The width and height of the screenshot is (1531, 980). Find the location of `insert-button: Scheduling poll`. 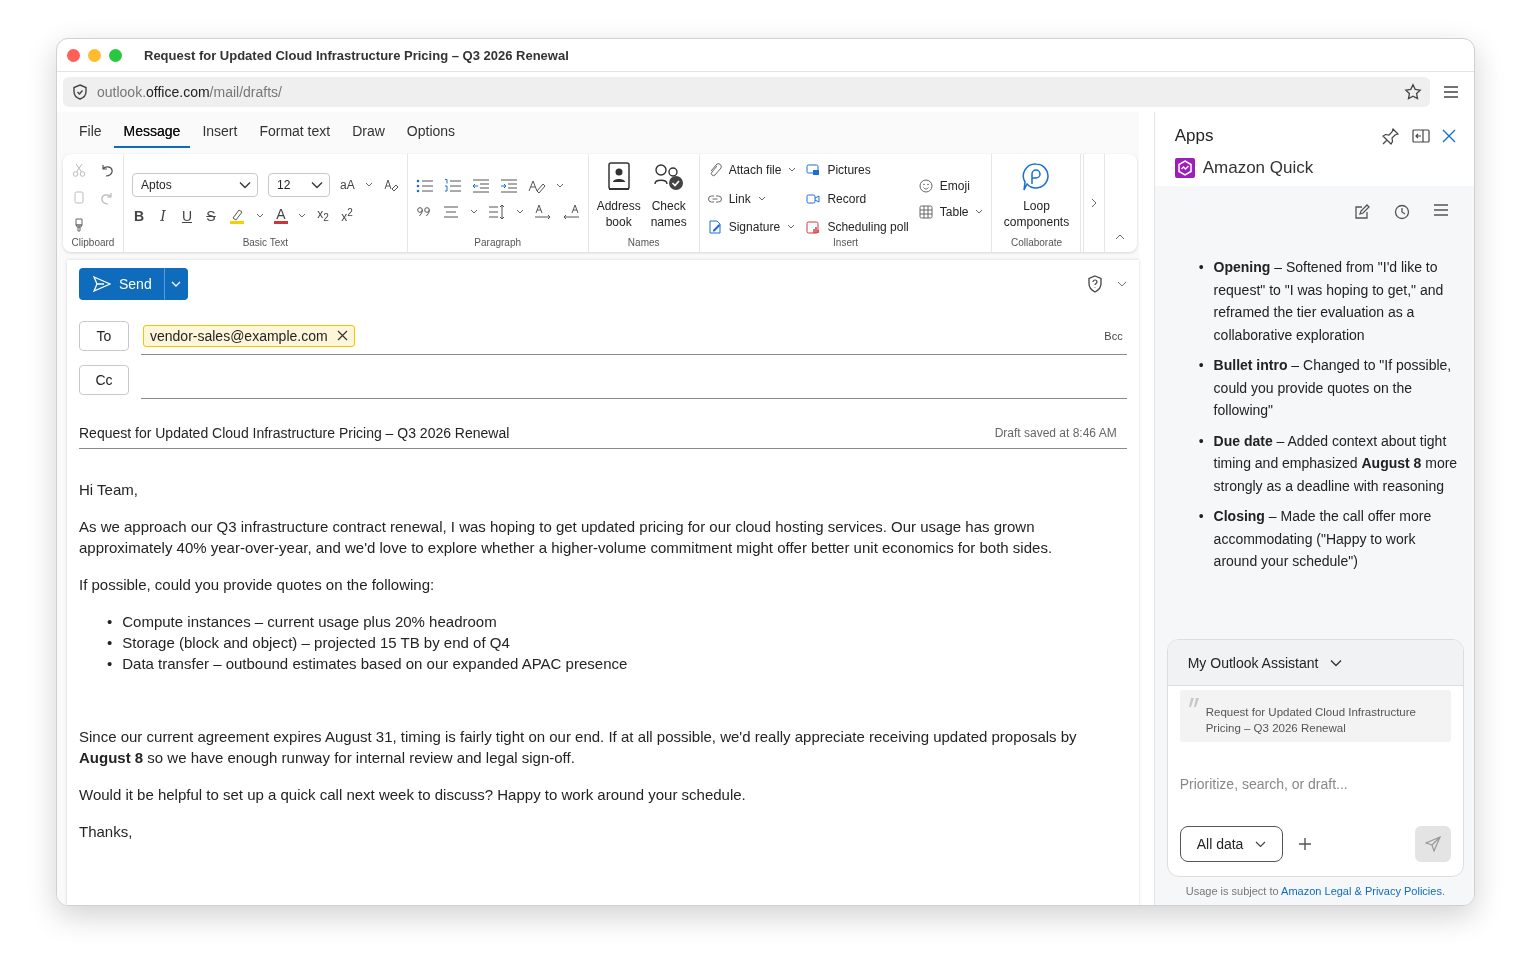

insert-button: Scheduling poll is located at coordinates (857, 227).